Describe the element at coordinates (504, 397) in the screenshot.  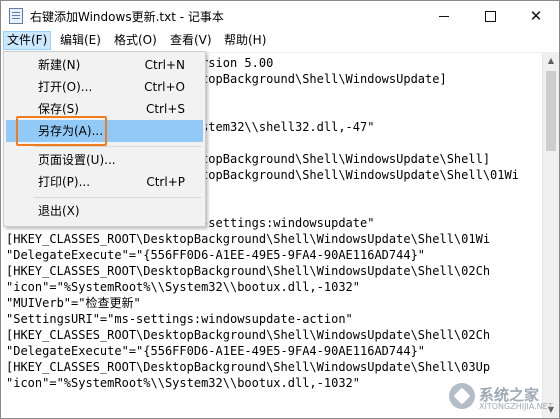
I see `watermark: 系统之家 XITONGZHIJIA.NET` at that location.